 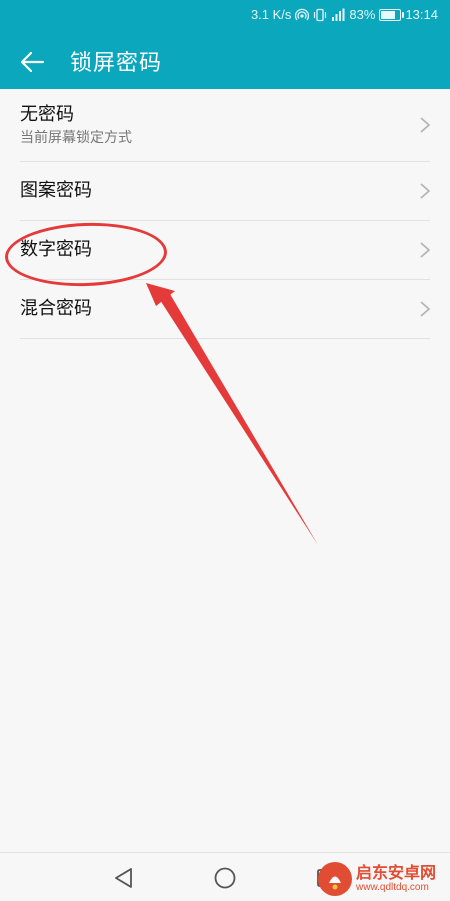 I want to click on page-title: 锁屏密码, so click(x=116, y=63).